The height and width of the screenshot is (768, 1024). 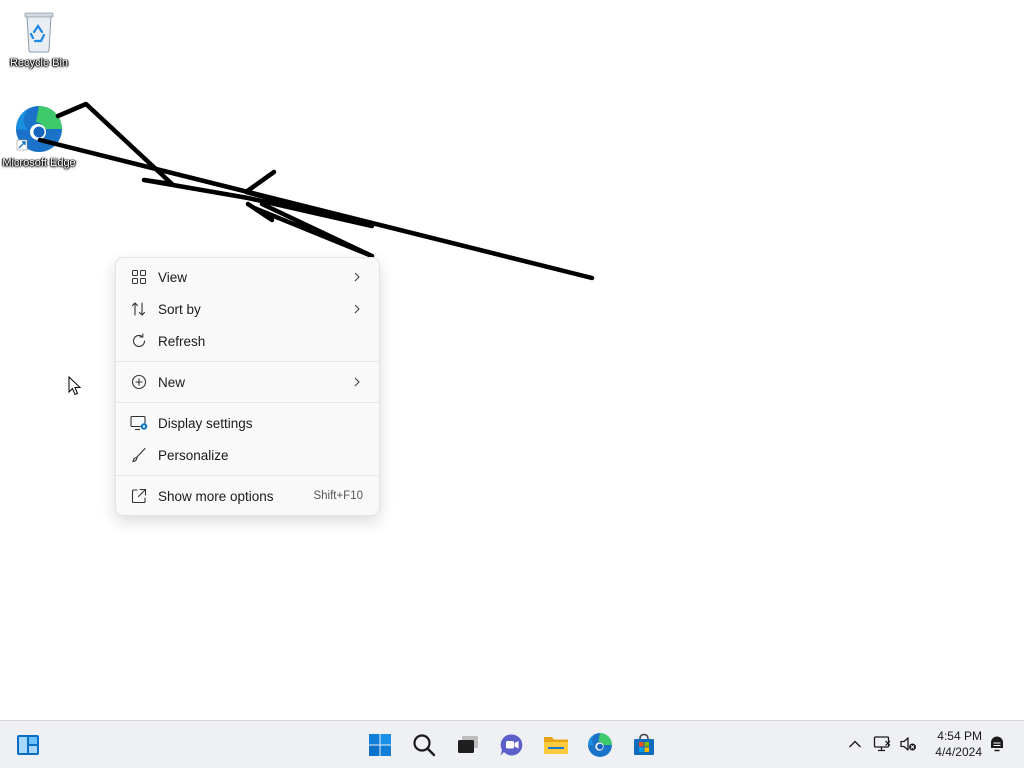 I want to click on windows-start-icon, so click(x=380, y=745).